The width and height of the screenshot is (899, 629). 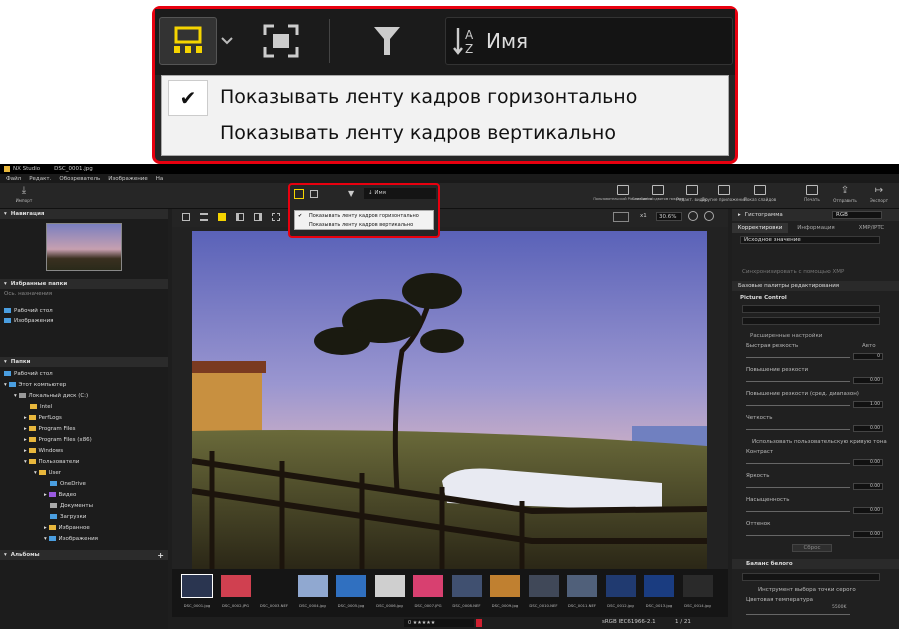 What do you see at coordinates (84, 555) in the screenshot?
I see `albums-header: ▾ Альбомы +` at bounding box center [84, 555].